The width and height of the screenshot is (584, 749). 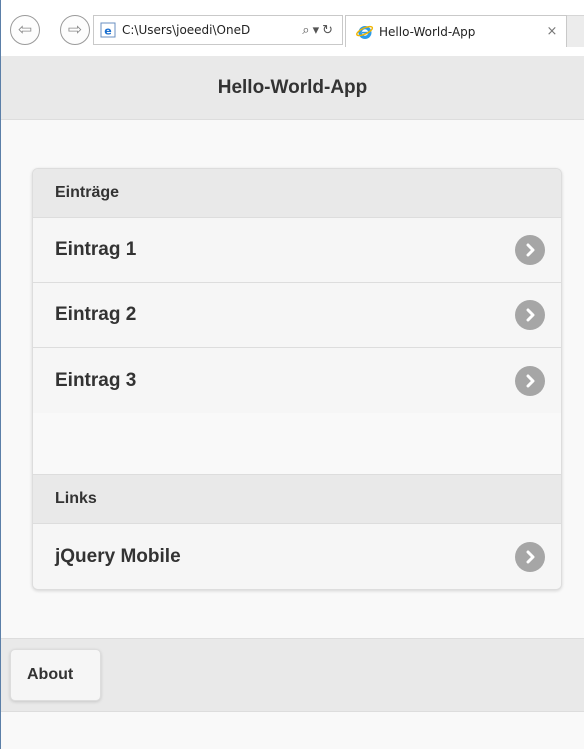 I want to click on about-button: About, so click(x=55, y=675).